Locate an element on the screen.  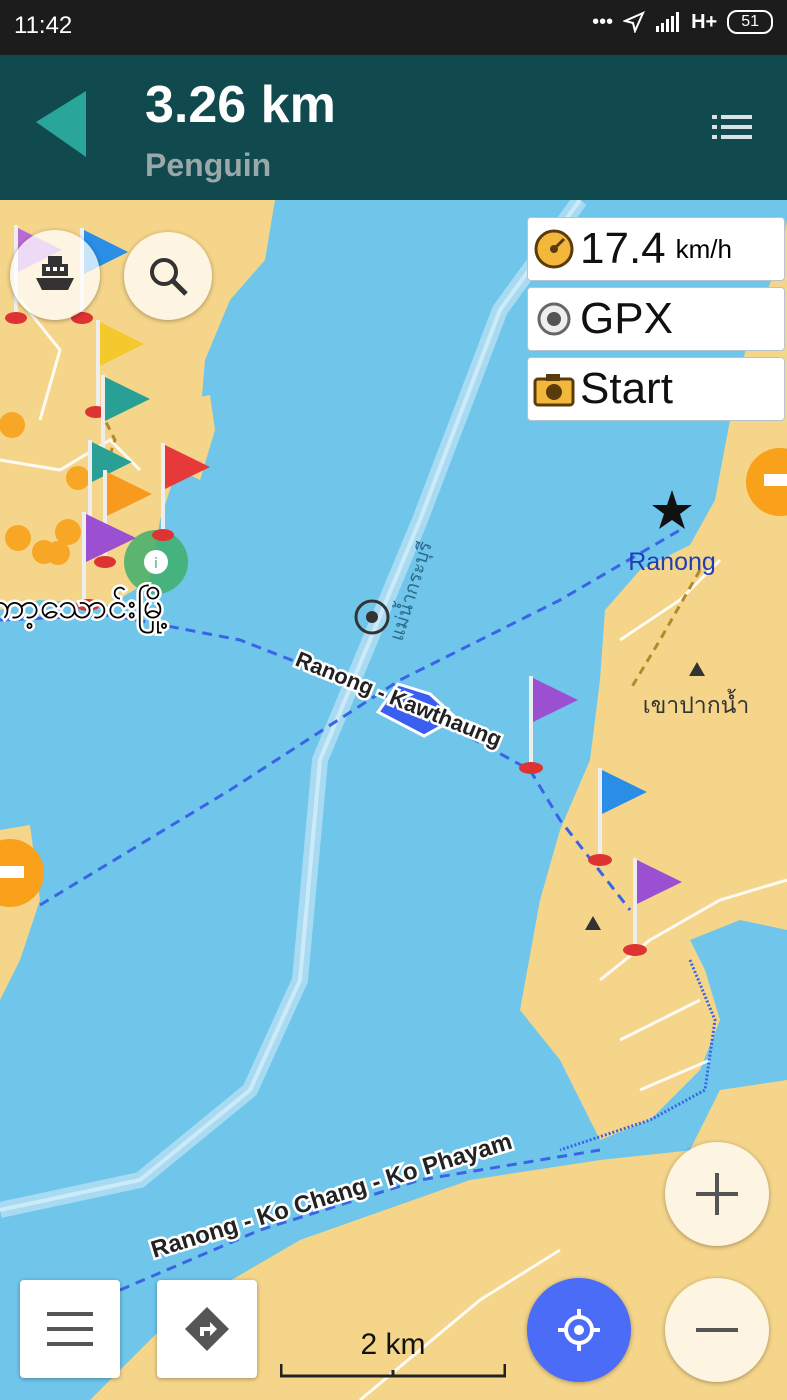
search-icon is located at coordinates (169, 277).